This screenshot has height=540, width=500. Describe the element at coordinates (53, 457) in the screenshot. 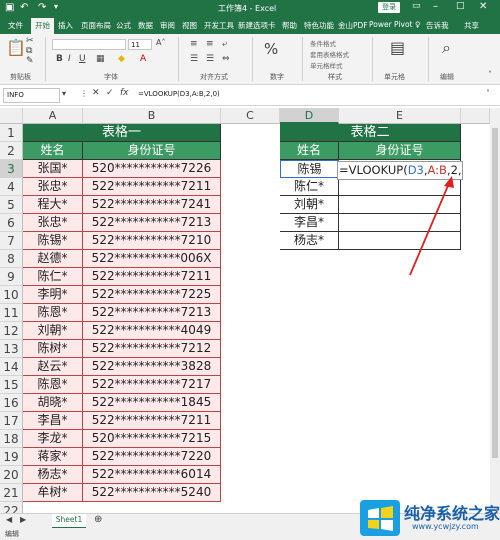

I see `table1-name-cell: 蒋家*` at that location.